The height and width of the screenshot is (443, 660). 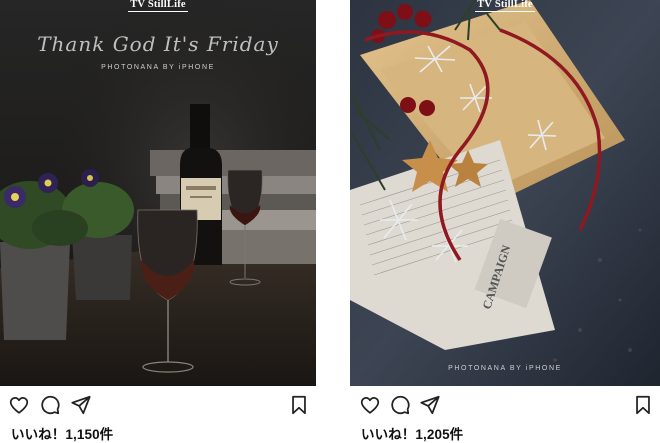 What do you see at coordinates (412, 433) in the screenshot?
I see `like-count: いいね！1,205件` at bounding box center [412, 433].